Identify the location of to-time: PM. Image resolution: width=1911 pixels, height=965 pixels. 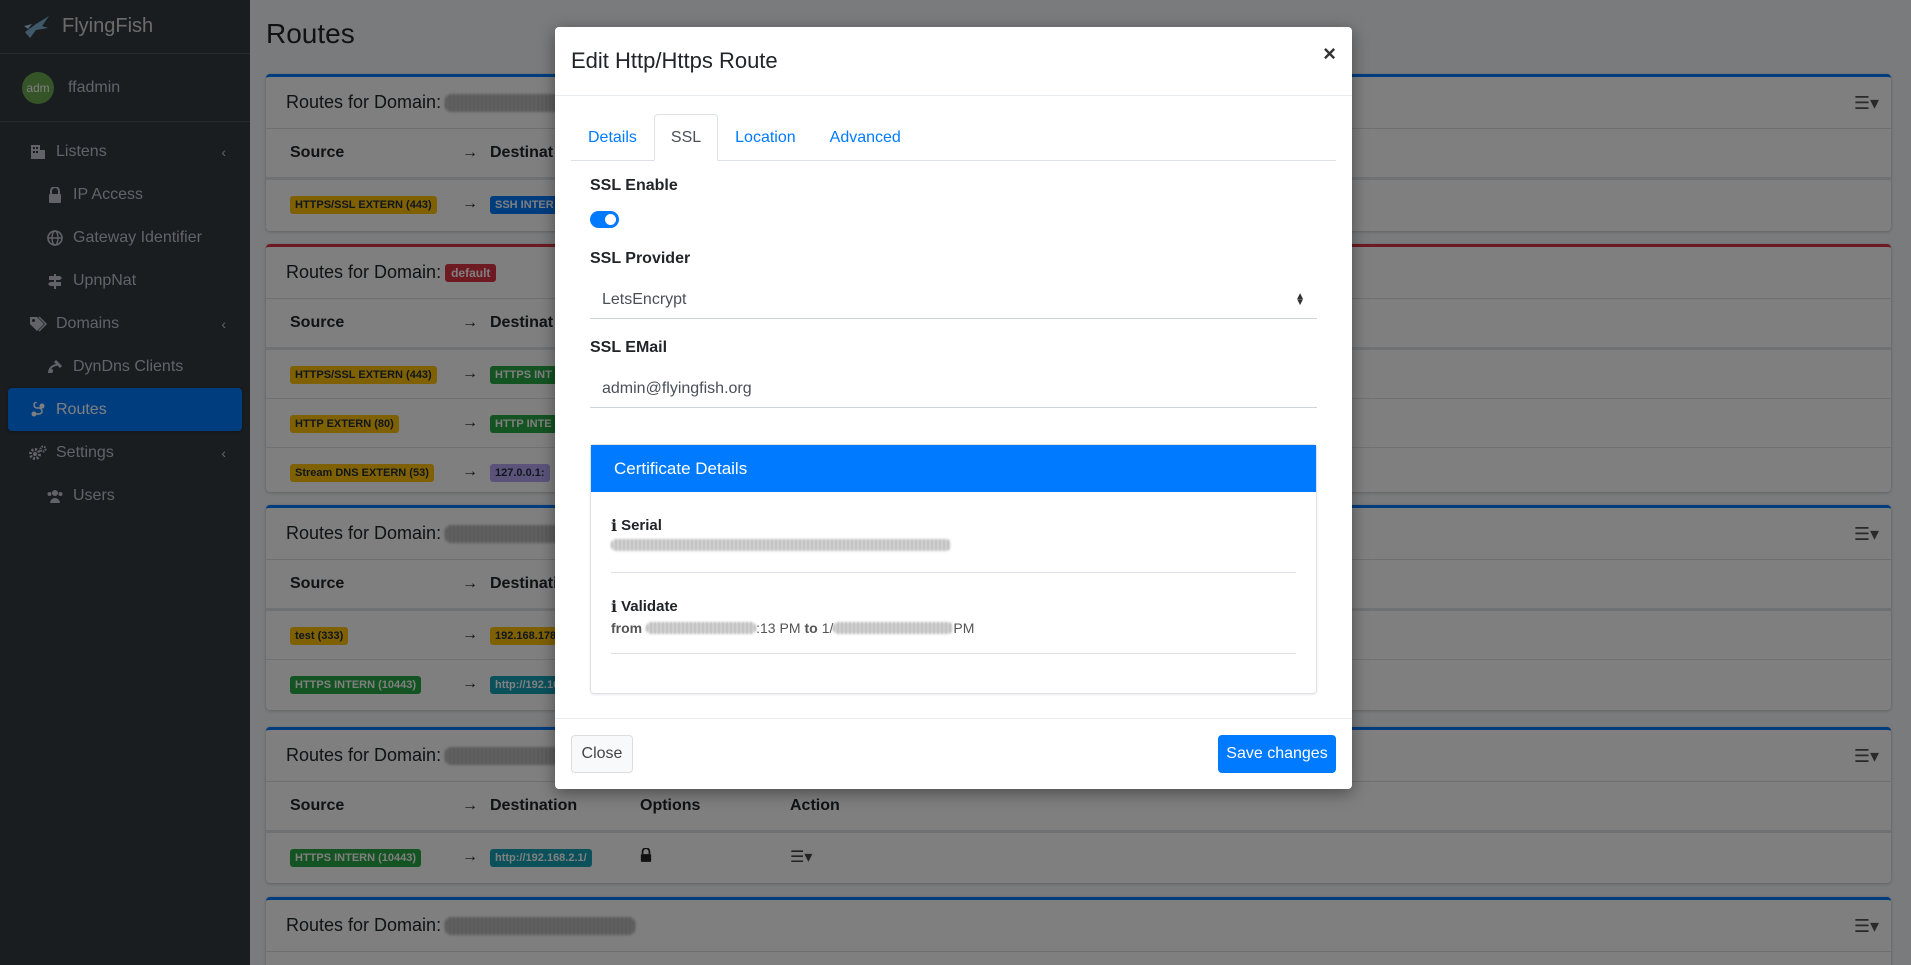
(964, 628).